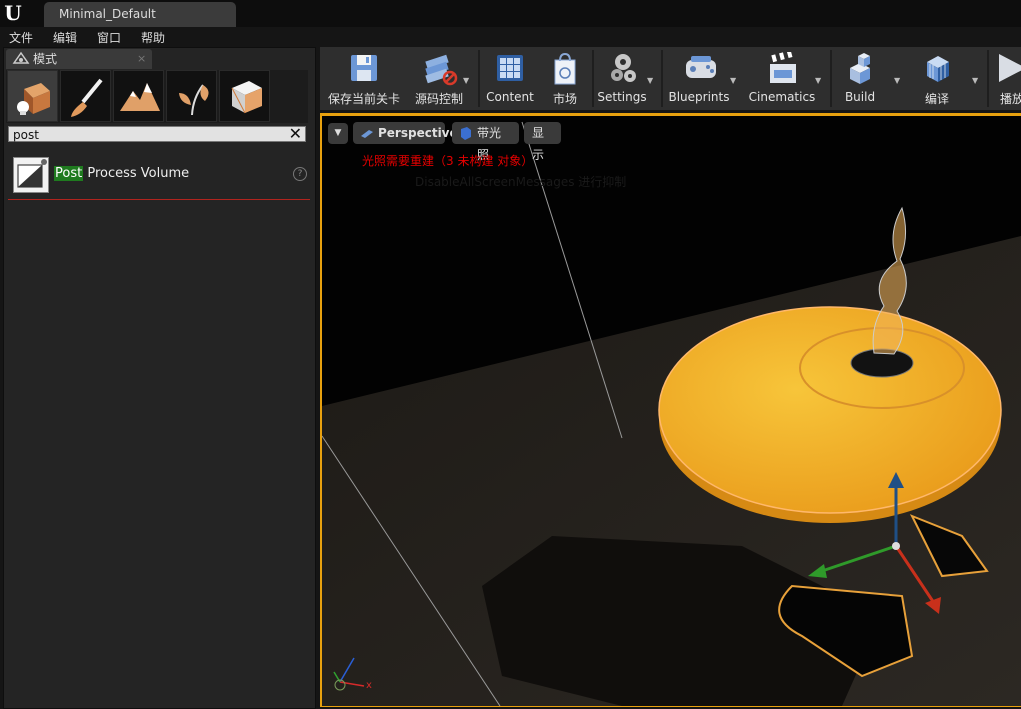 The height and width of the screenshot is (709, 1021). I want to click on blueprints-icon, so click(699, 68).